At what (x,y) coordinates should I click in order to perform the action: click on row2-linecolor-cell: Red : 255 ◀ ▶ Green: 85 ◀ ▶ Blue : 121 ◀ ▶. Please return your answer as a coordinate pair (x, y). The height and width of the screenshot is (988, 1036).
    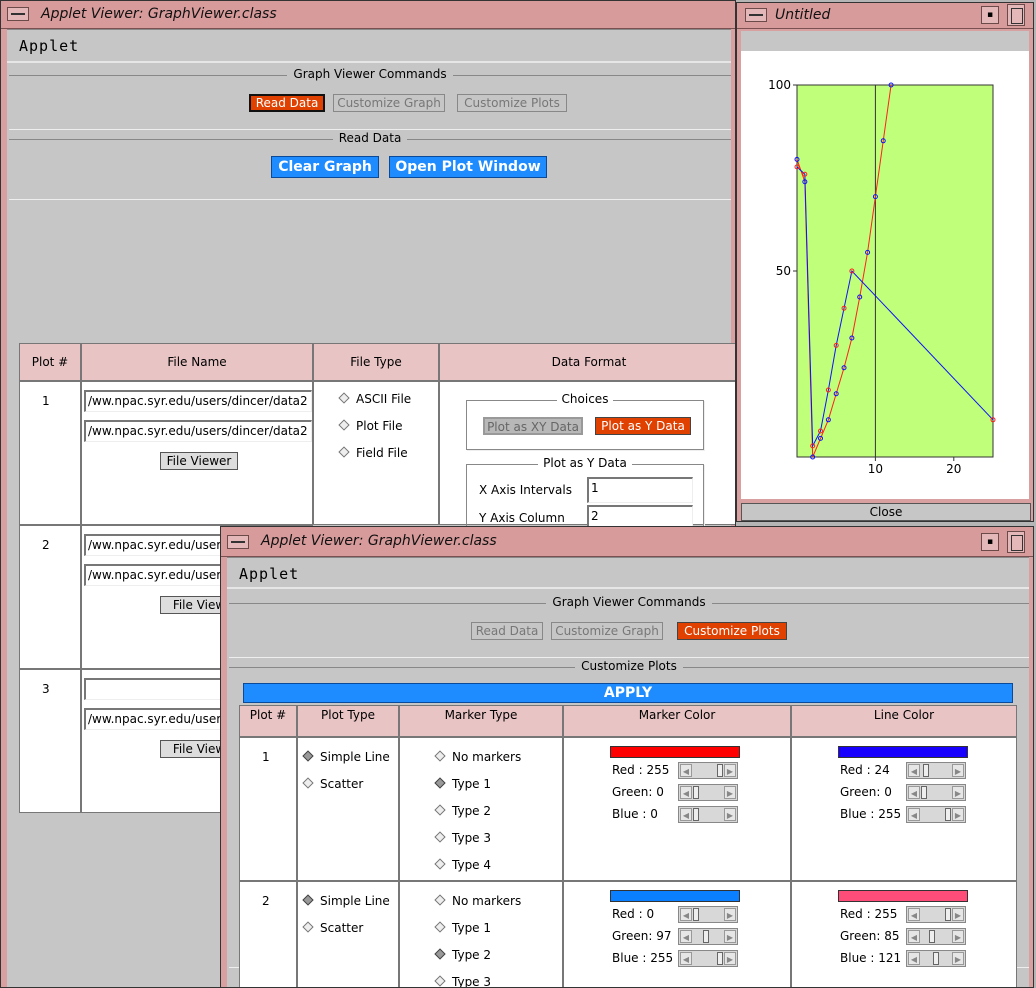
    Looking at the image, I should click on (904, 934).